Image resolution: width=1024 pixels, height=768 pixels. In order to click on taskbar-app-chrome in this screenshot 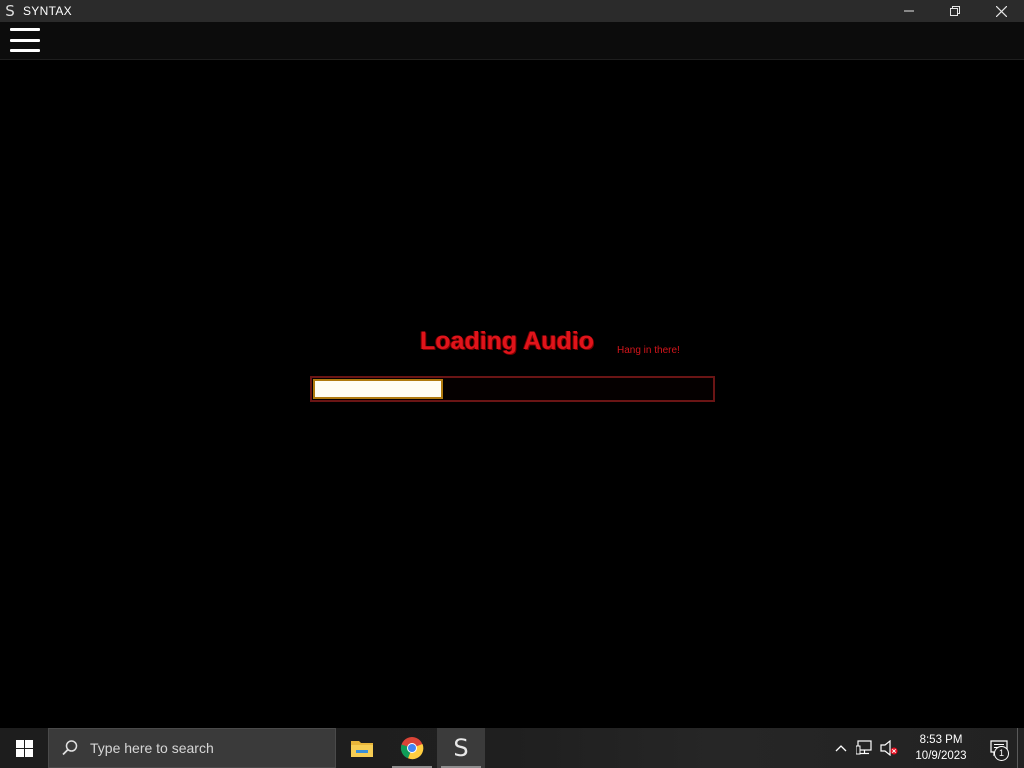, I will do `click(412, 748)`.